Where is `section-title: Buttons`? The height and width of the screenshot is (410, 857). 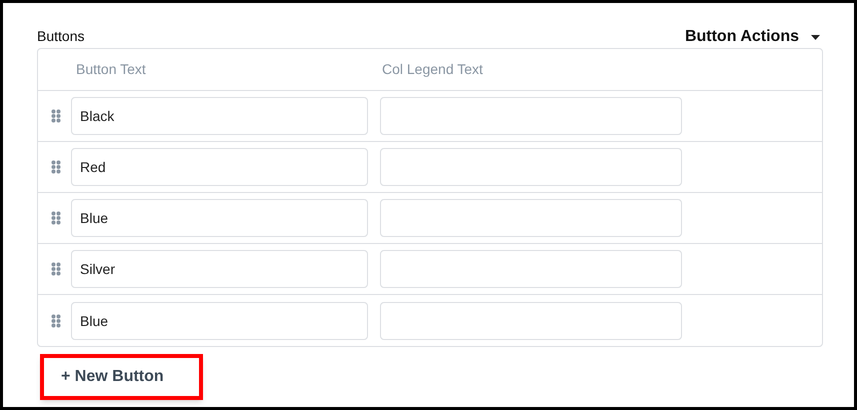 section-title: Buttons is located at coordinates (60, 36).